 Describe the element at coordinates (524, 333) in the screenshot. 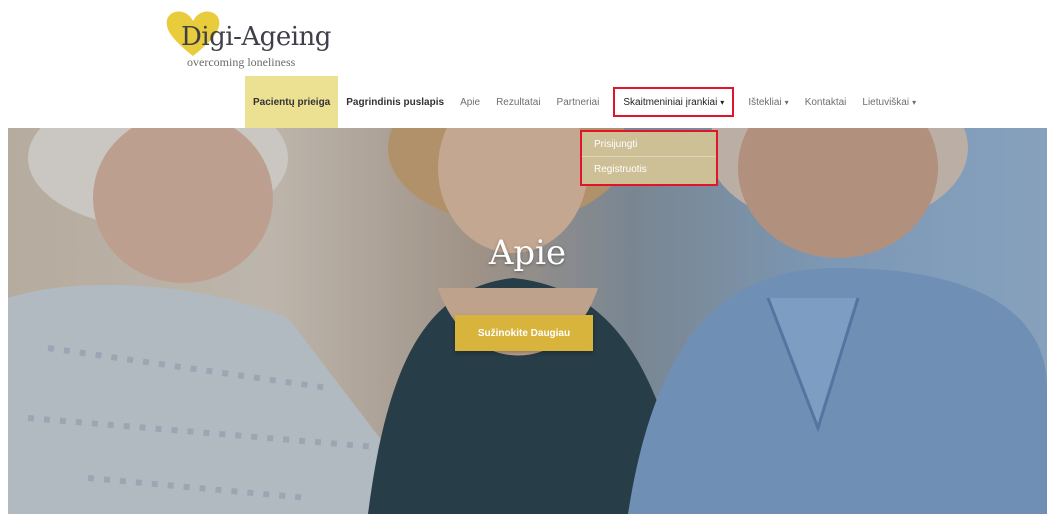

I see `learn-more-button: Sužinokite Daugiau` at that location.